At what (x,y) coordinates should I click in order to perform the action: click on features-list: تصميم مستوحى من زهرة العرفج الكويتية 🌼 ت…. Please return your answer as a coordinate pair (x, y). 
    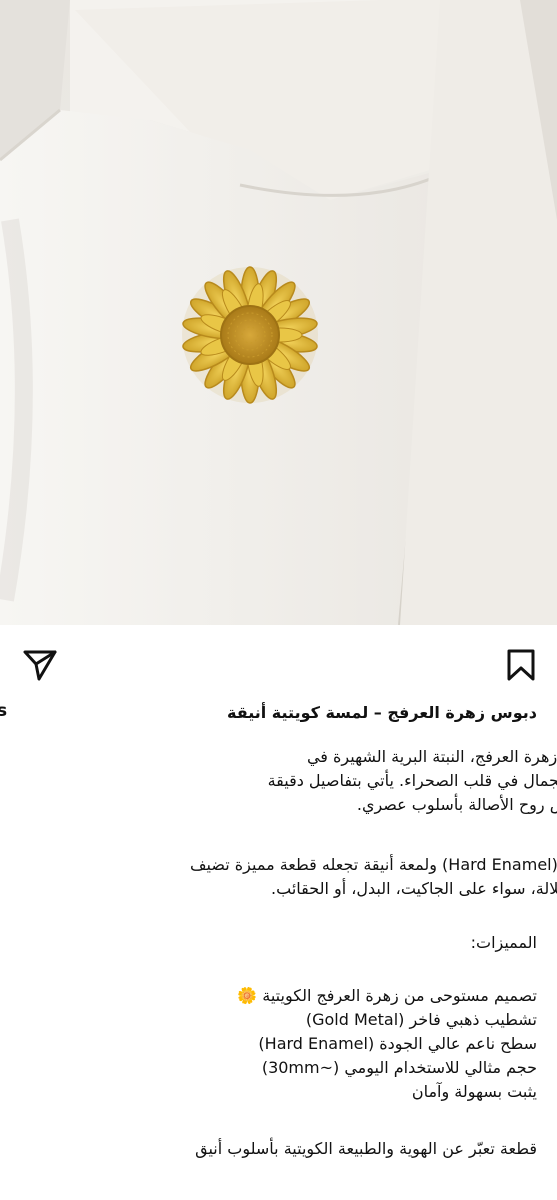
    Looking at the image, I should click on (387, 1044).